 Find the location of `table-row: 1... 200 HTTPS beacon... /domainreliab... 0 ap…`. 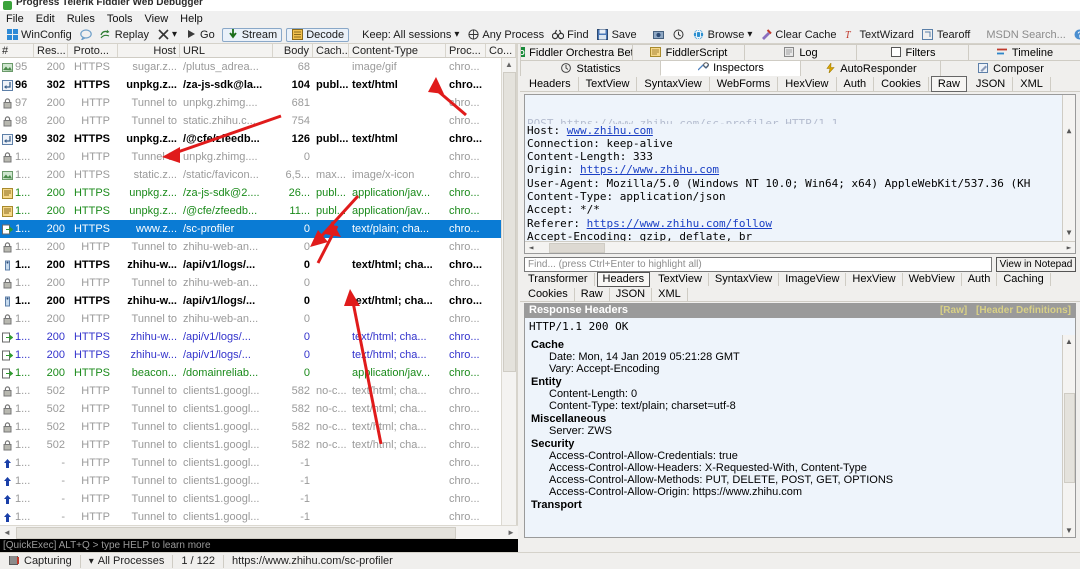

table-row: 1... 200 HTTPS beacon... /domainreliab... 0 ap… is located at coordinates (258, 373).